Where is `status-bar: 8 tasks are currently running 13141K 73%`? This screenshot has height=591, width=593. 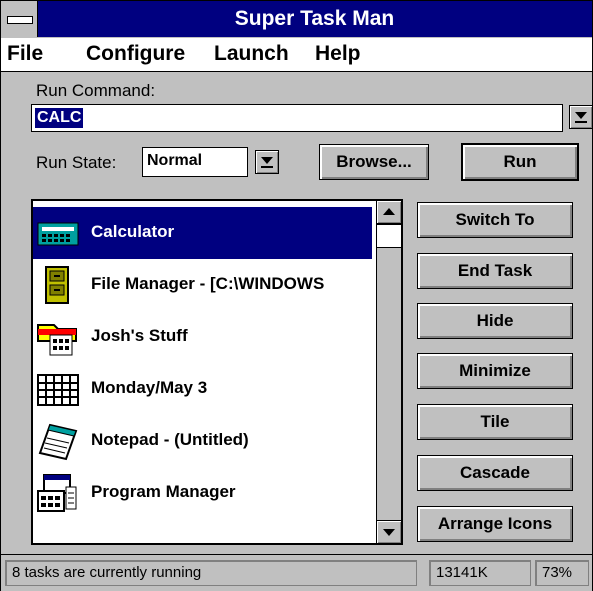 status-bar: 8 tasks are currently running 13141K 73% is located at coordinates (296, 572).